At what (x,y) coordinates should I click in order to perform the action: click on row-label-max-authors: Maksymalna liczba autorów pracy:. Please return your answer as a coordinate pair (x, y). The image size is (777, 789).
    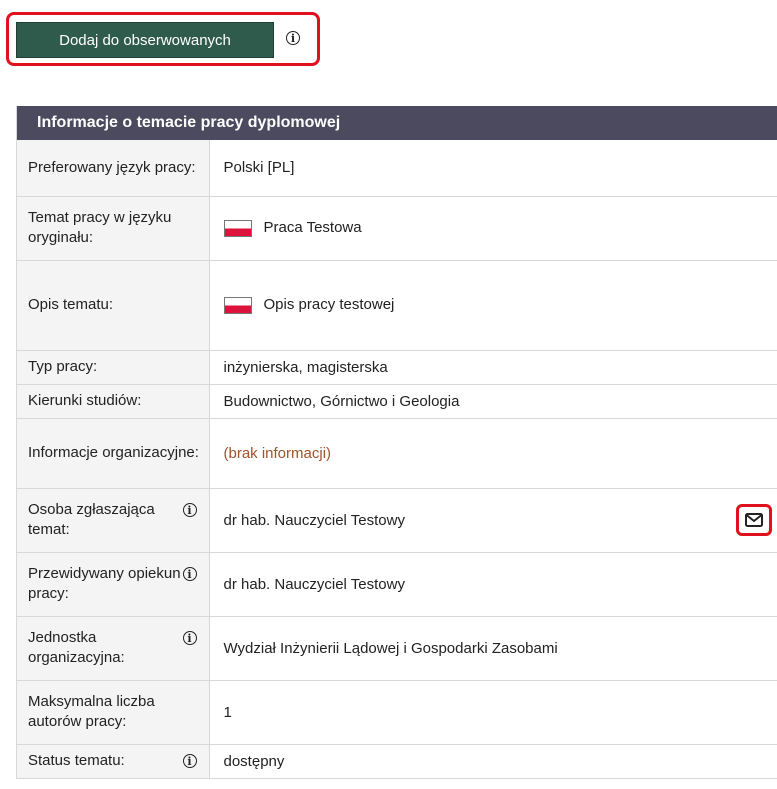
    Looking at the image, I should click on (91, 711).